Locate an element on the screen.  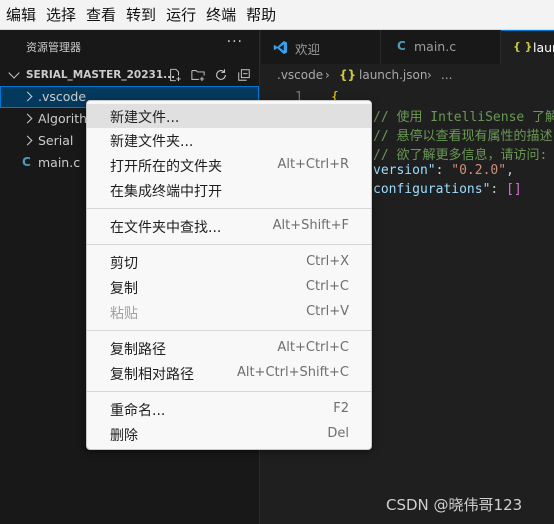
menu-item-shortcut: Ctrl+X is located at coordinates (327, 261).